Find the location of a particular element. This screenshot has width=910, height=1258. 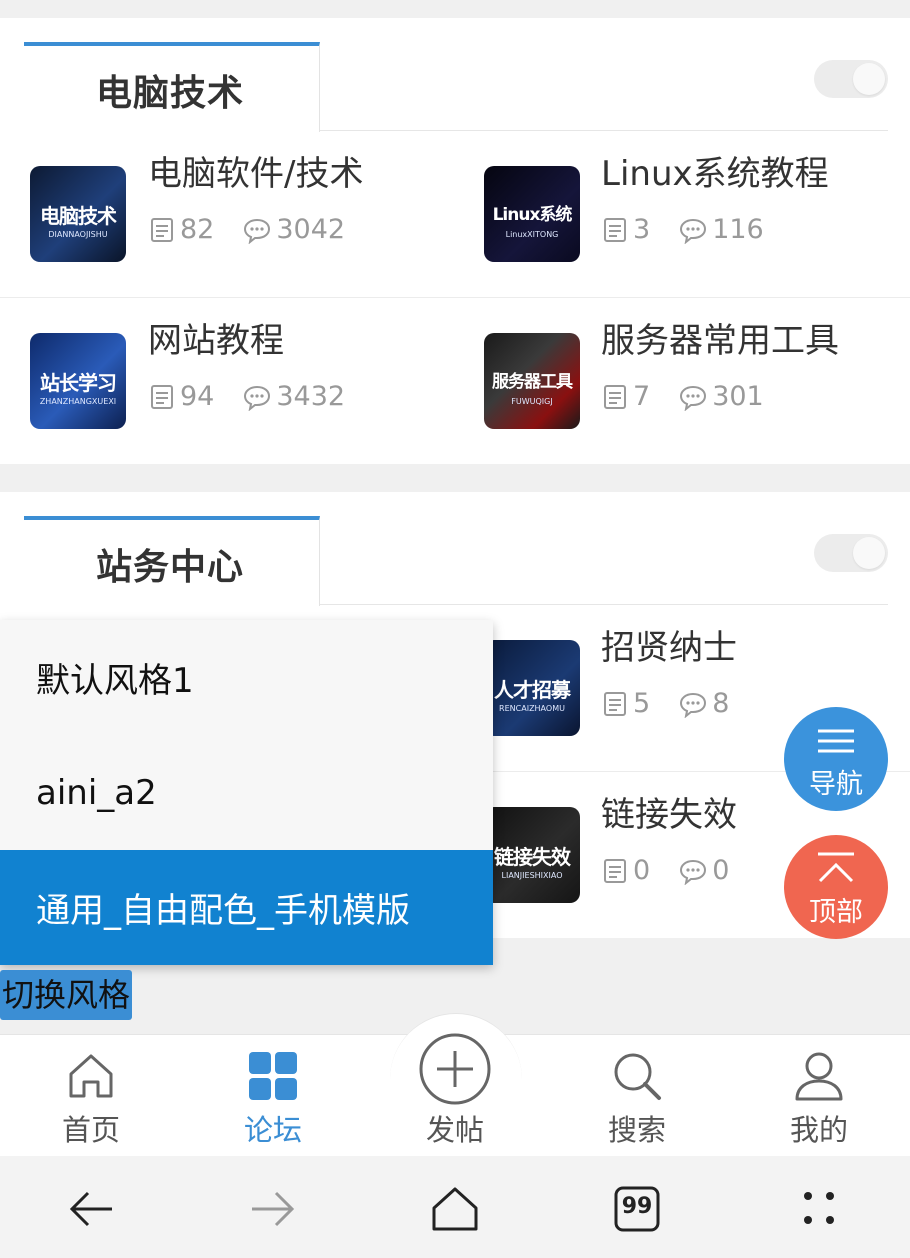

tab-count: 99 is located at coordinates (637, 1206).